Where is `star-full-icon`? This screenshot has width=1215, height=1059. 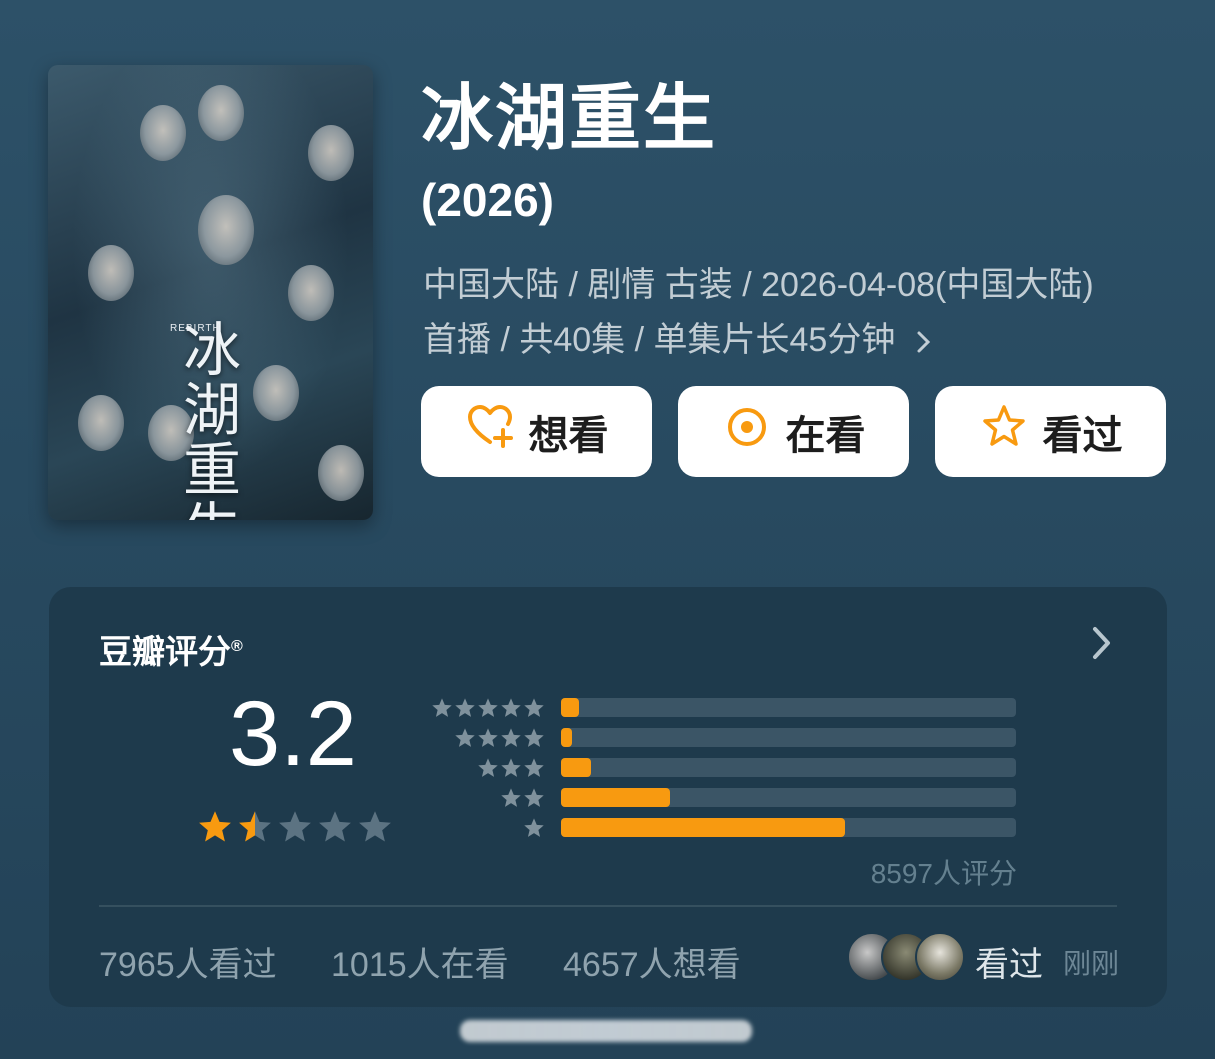 star-full-icon is located at coordinates (215, 826).